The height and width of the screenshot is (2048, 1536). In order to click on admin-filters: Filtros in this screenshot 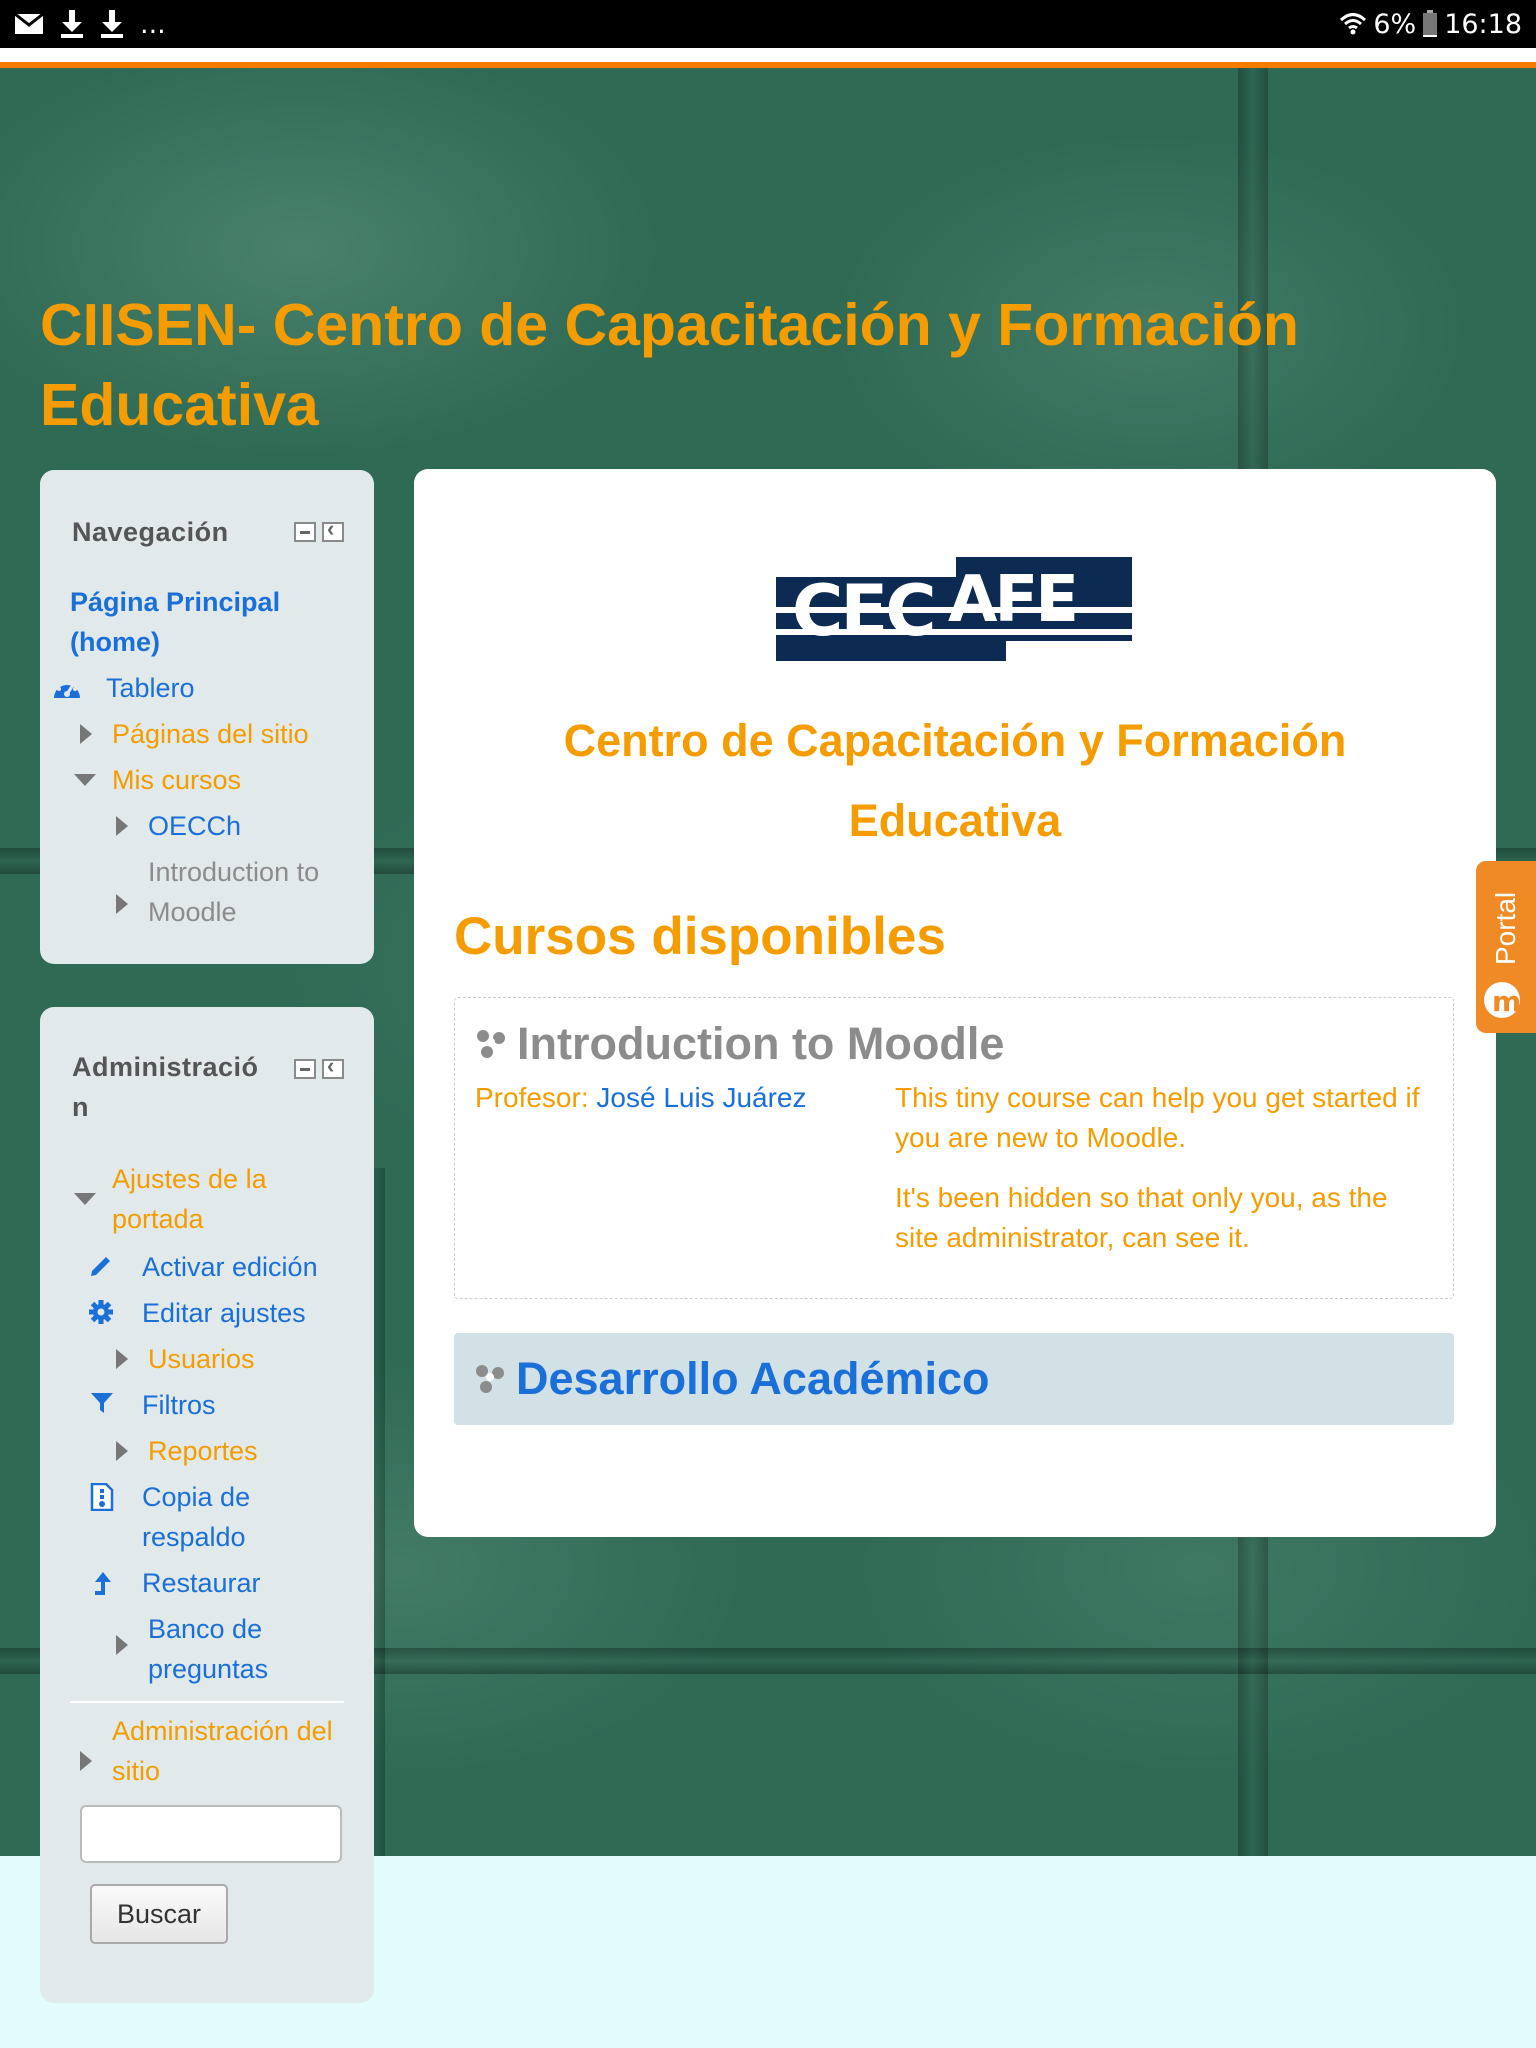, I will do `click(179, 1405)`.